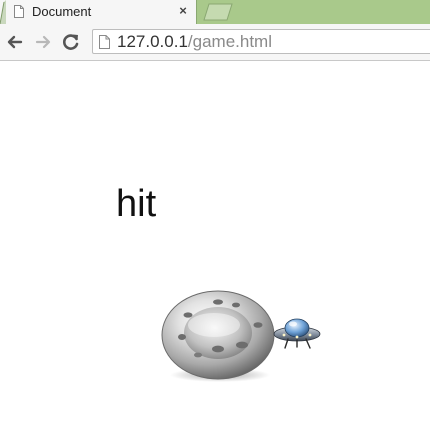 This screenshot has width=430, height=440. I want to click on tab-title: Document, so click(62, 11).